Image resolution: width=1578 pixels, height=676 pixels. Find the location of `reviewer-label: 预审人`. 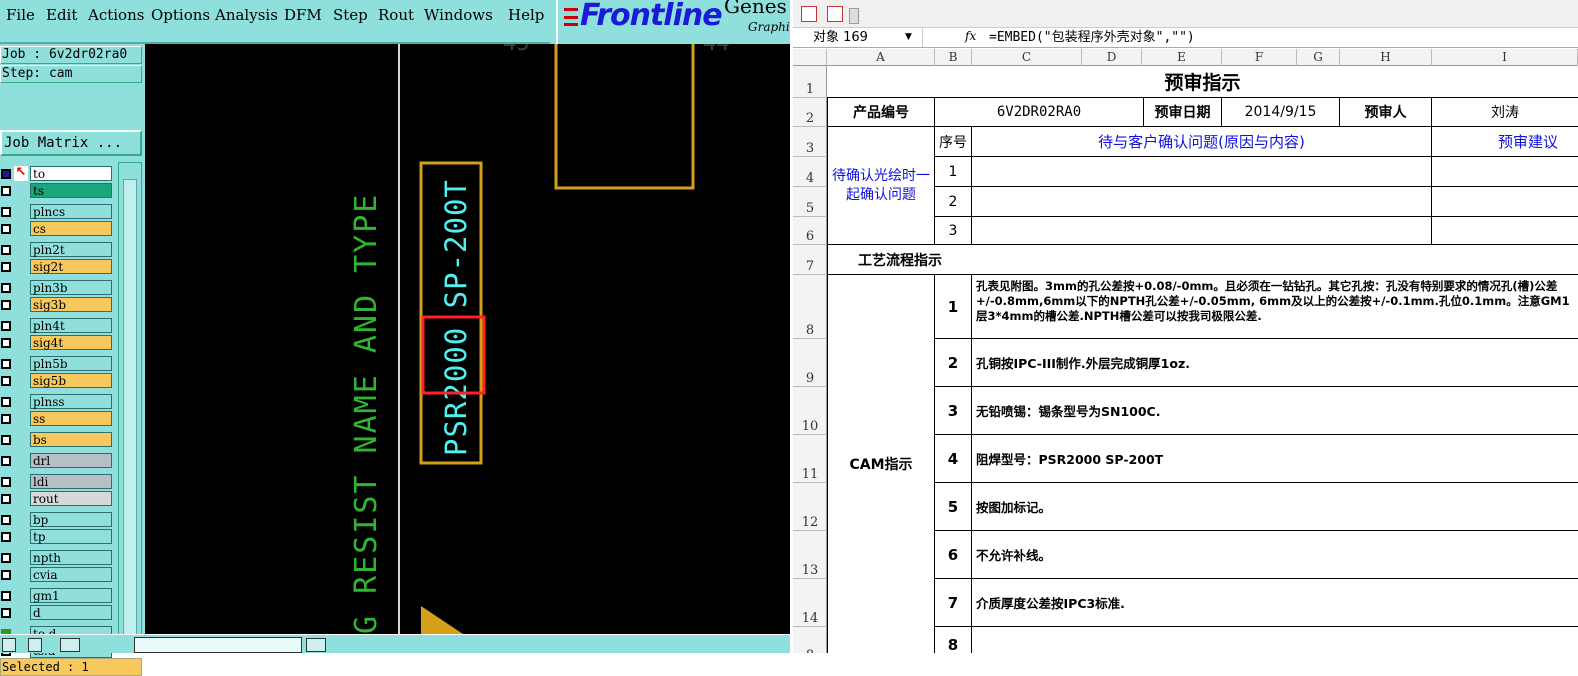

reviewer-label: 预审人 is located at coordinates (1386, 112).